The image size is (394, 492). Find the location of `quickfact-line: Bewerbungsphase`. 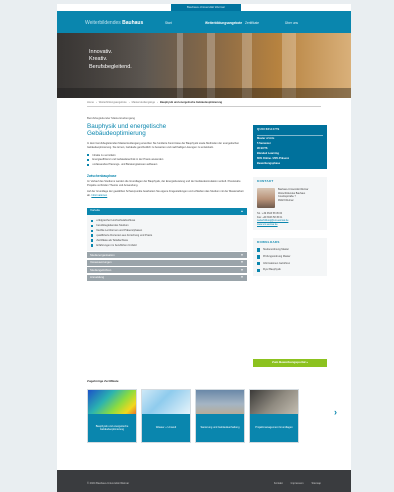

quickfact-line: Bewerbungsphase is located at coordinates (269, 164).